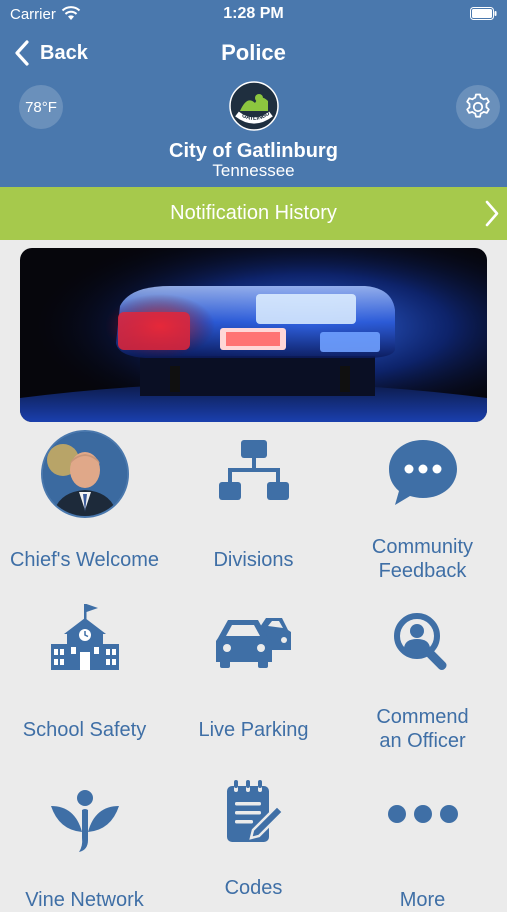 The width and height of the screenshot is (507, 912). What do you see at coordinates (253, 560) in the screenshot?
I see `tile-label: Divisions` at bounding box center [253, 560].